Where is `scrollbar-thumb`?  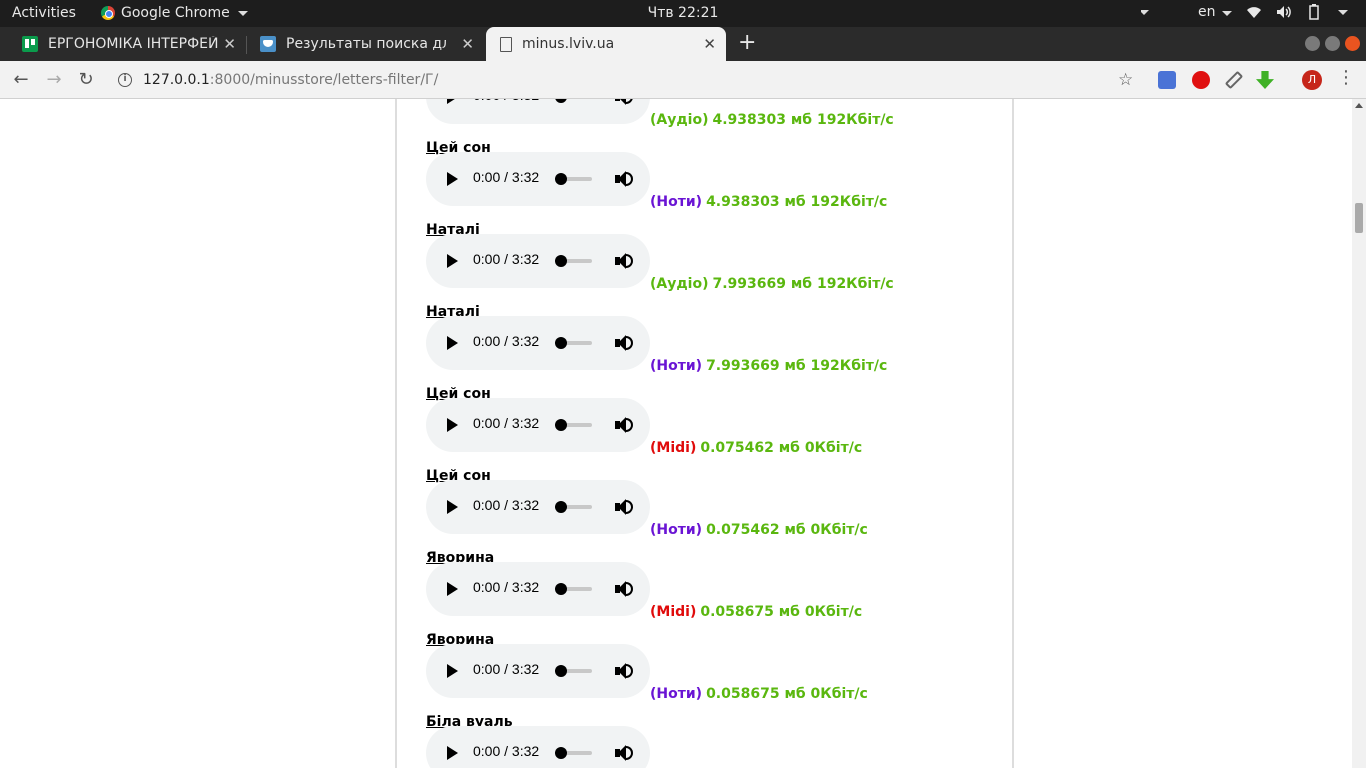
scrollbar-thumb is located at coordinates (1359, 218).